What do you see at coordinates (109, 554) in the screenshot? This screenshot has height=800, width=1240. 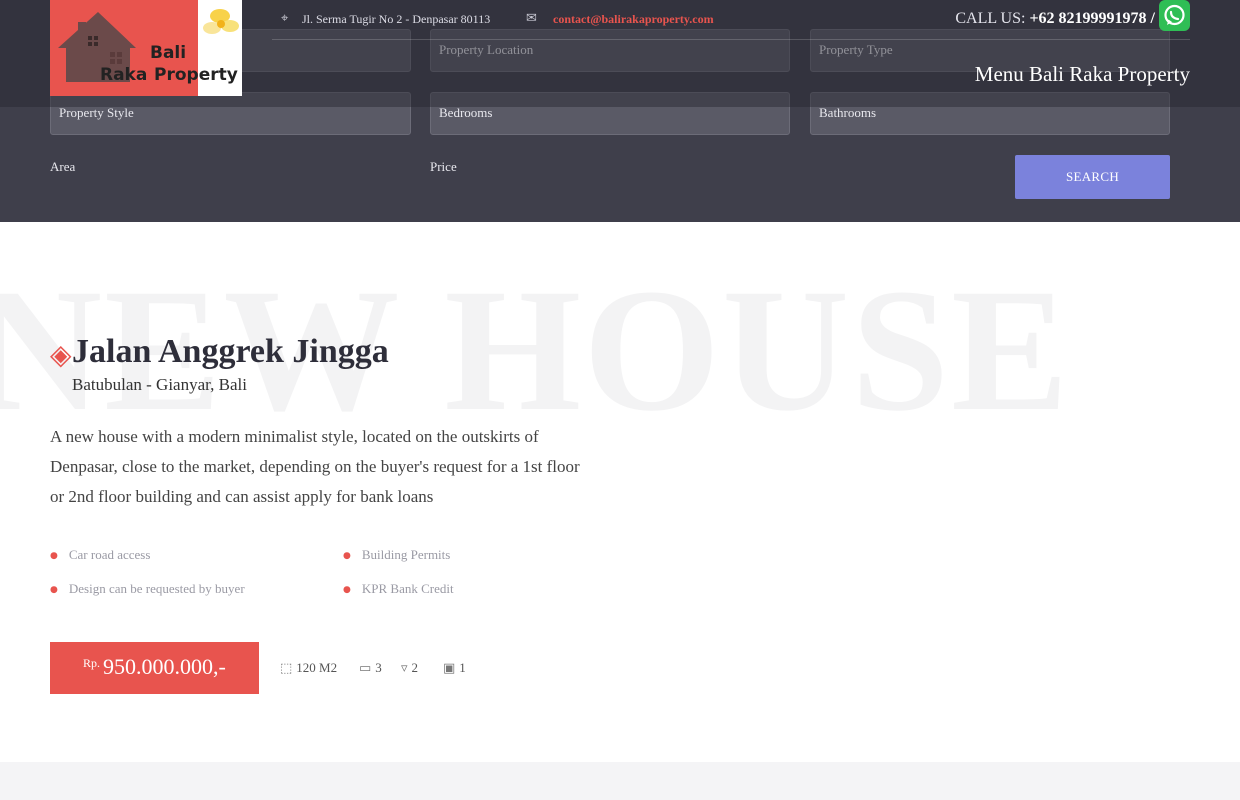 I see `feature-label: Car road access` at bounding box center [109, 554].